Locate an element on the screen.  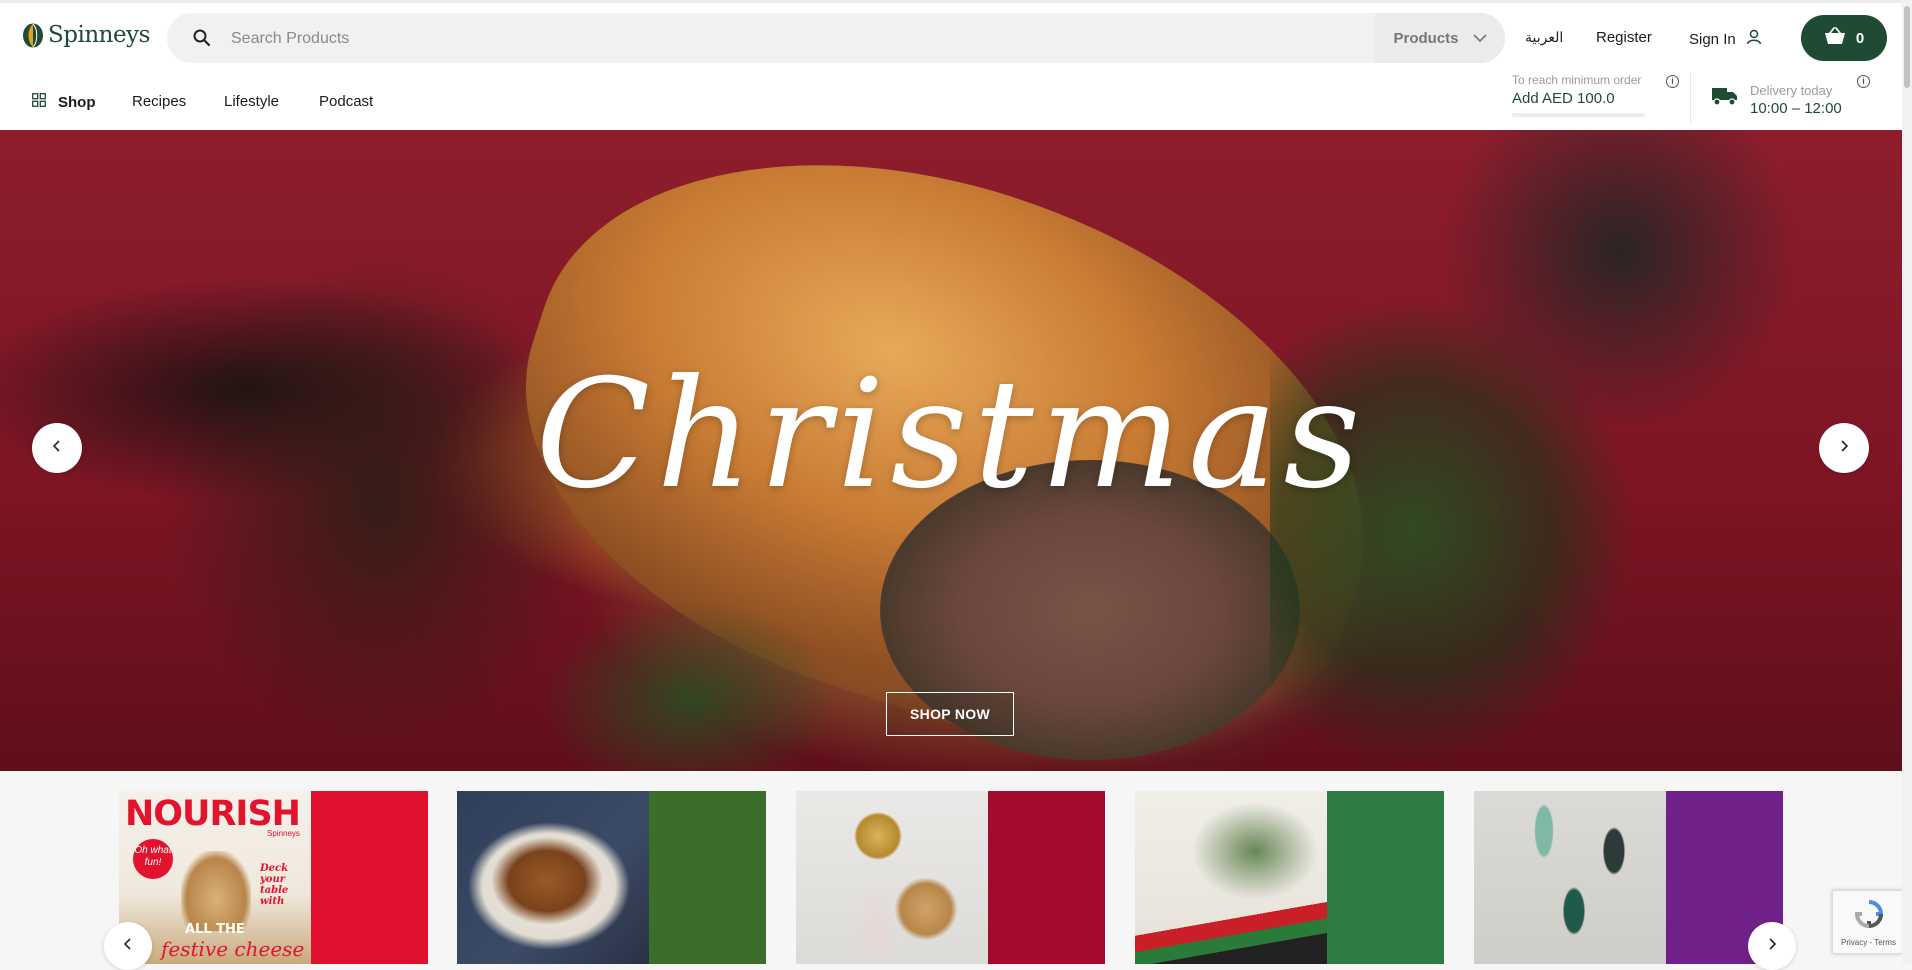
spinneys-leaf-logo-icon is located at coordinates (33, 35).